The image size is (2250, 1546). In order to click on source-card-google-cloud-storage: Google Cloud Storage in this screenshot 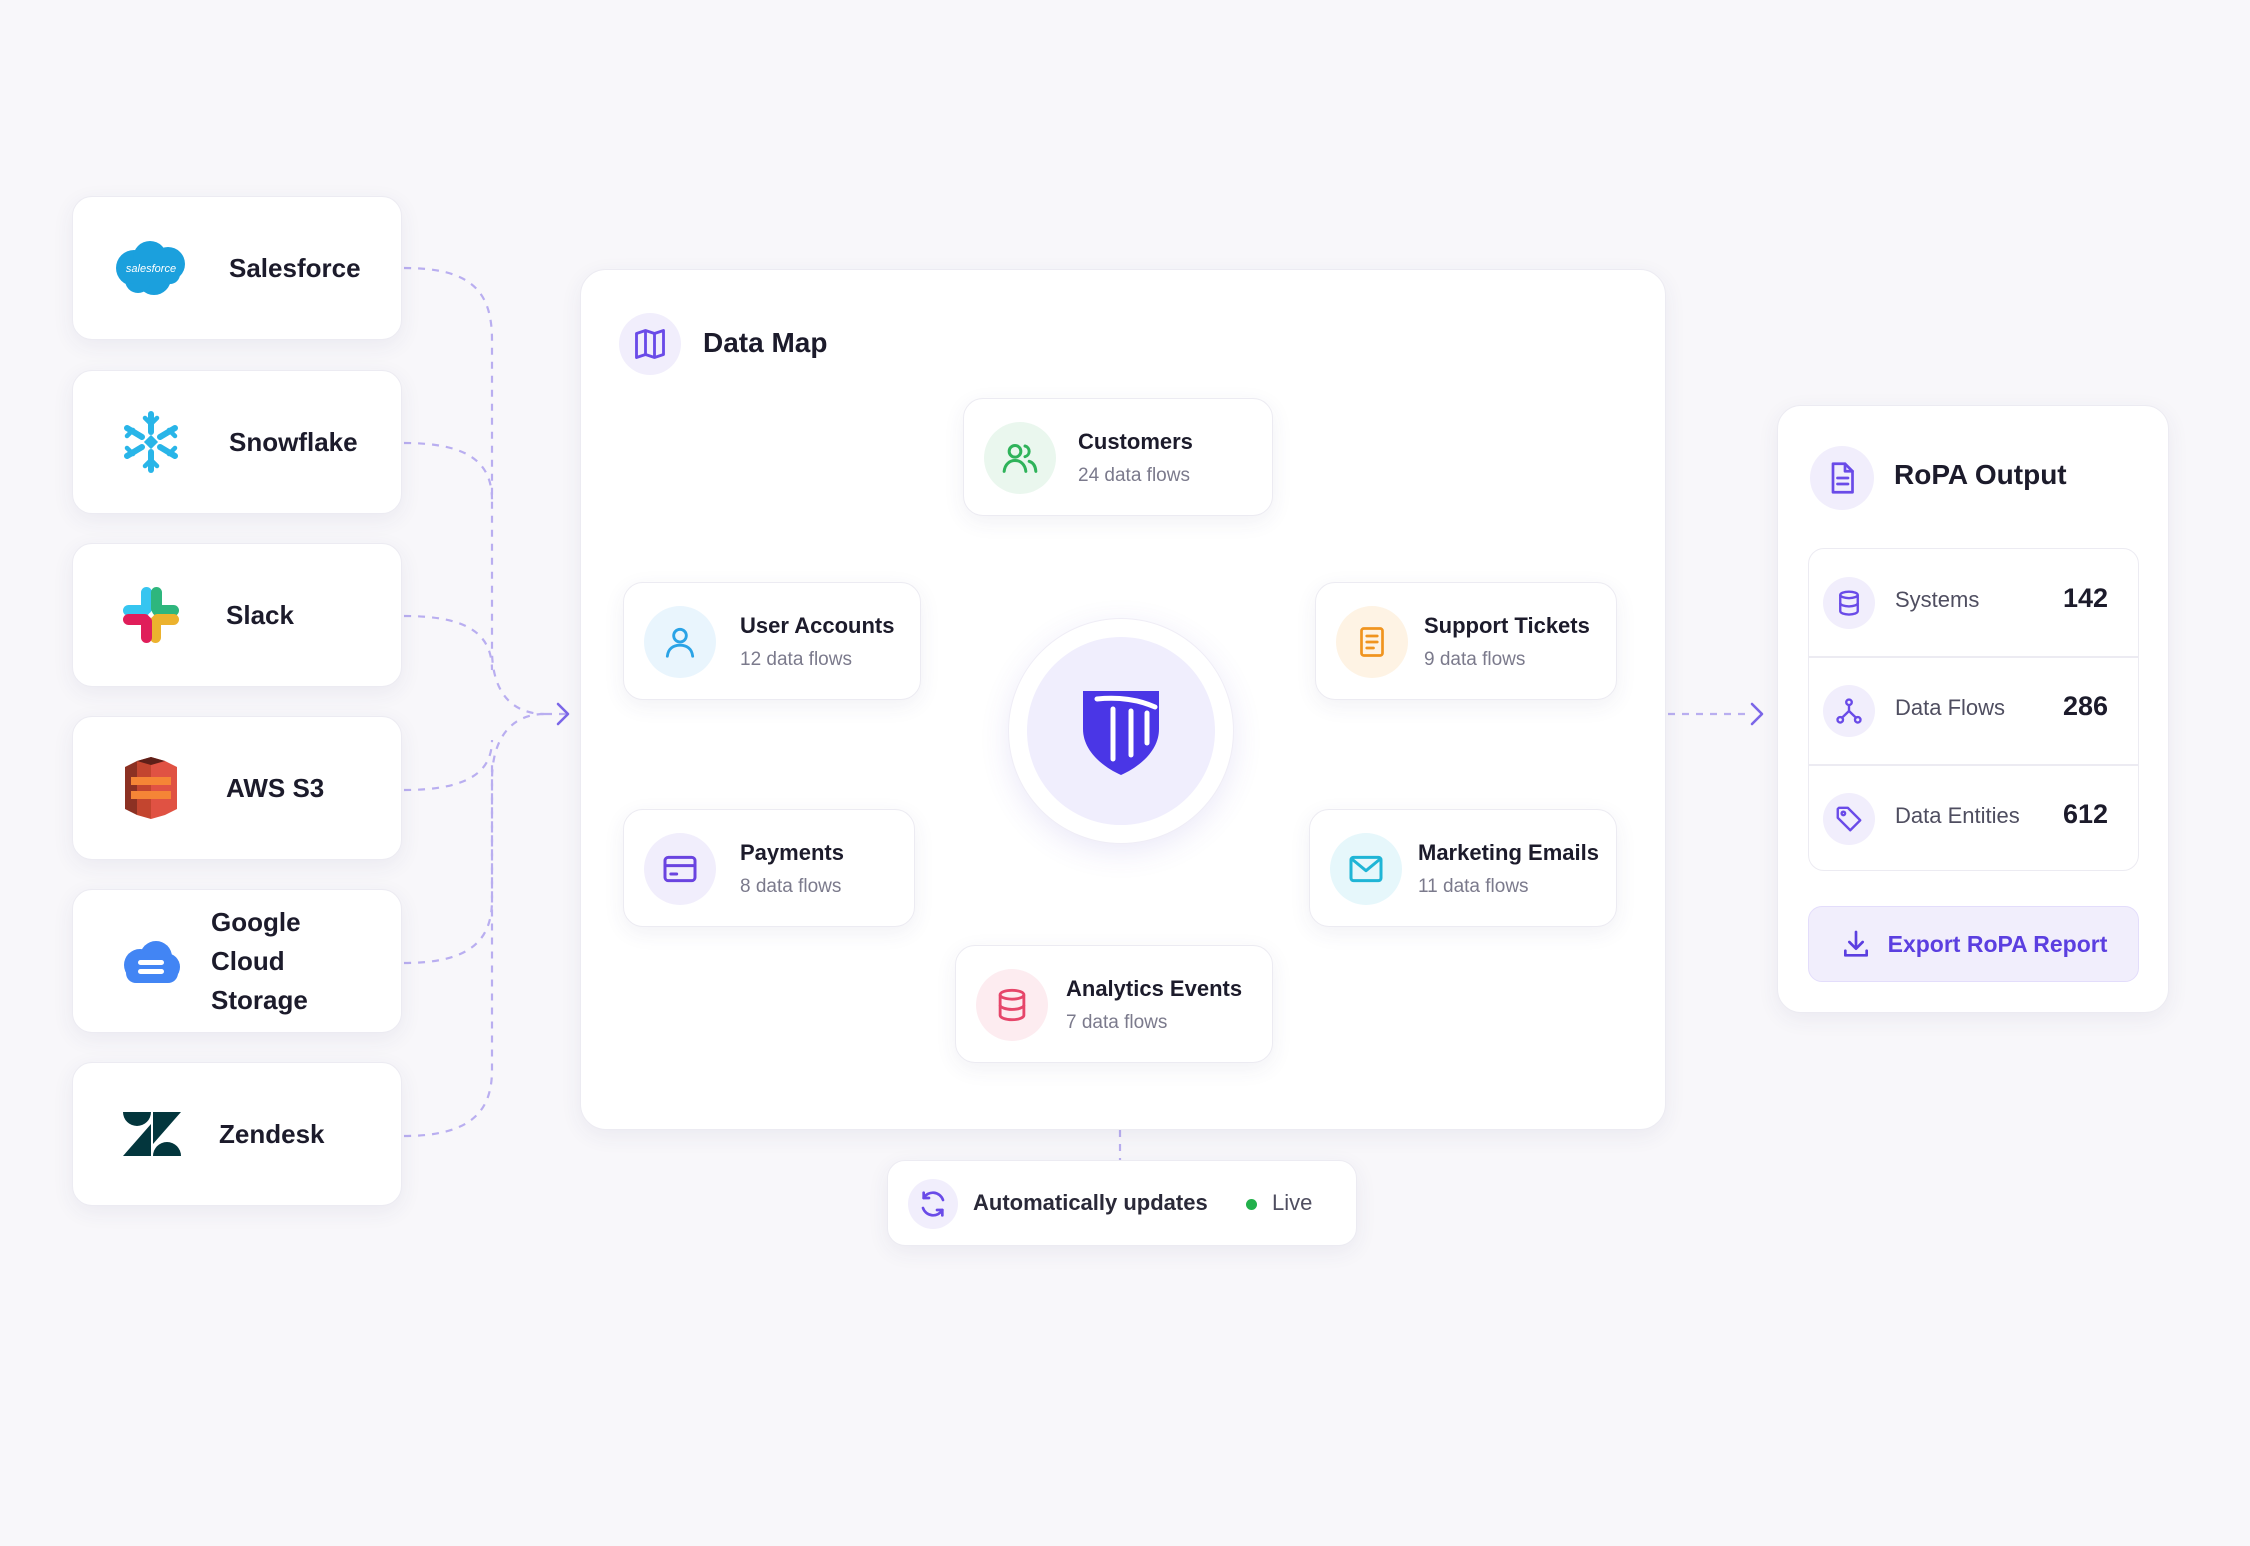, I will do `click(237, 961)`.